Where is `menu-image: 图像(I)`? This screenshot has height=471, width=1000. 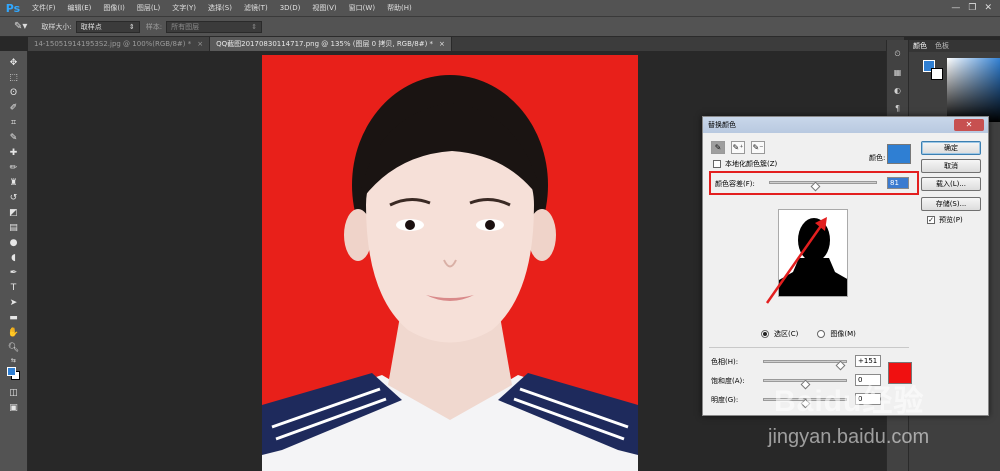 menu-image: 图像(I) is located at coordinates (114, 8).